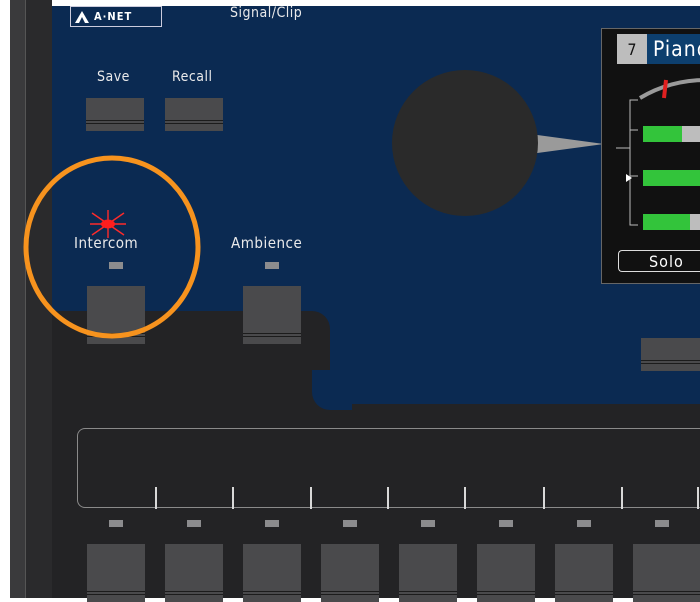 This screenshot has width=700, height=602. Describe the element at coordinates (673, 49) in the screenshot. I see `channel-name: Piano` at that location.